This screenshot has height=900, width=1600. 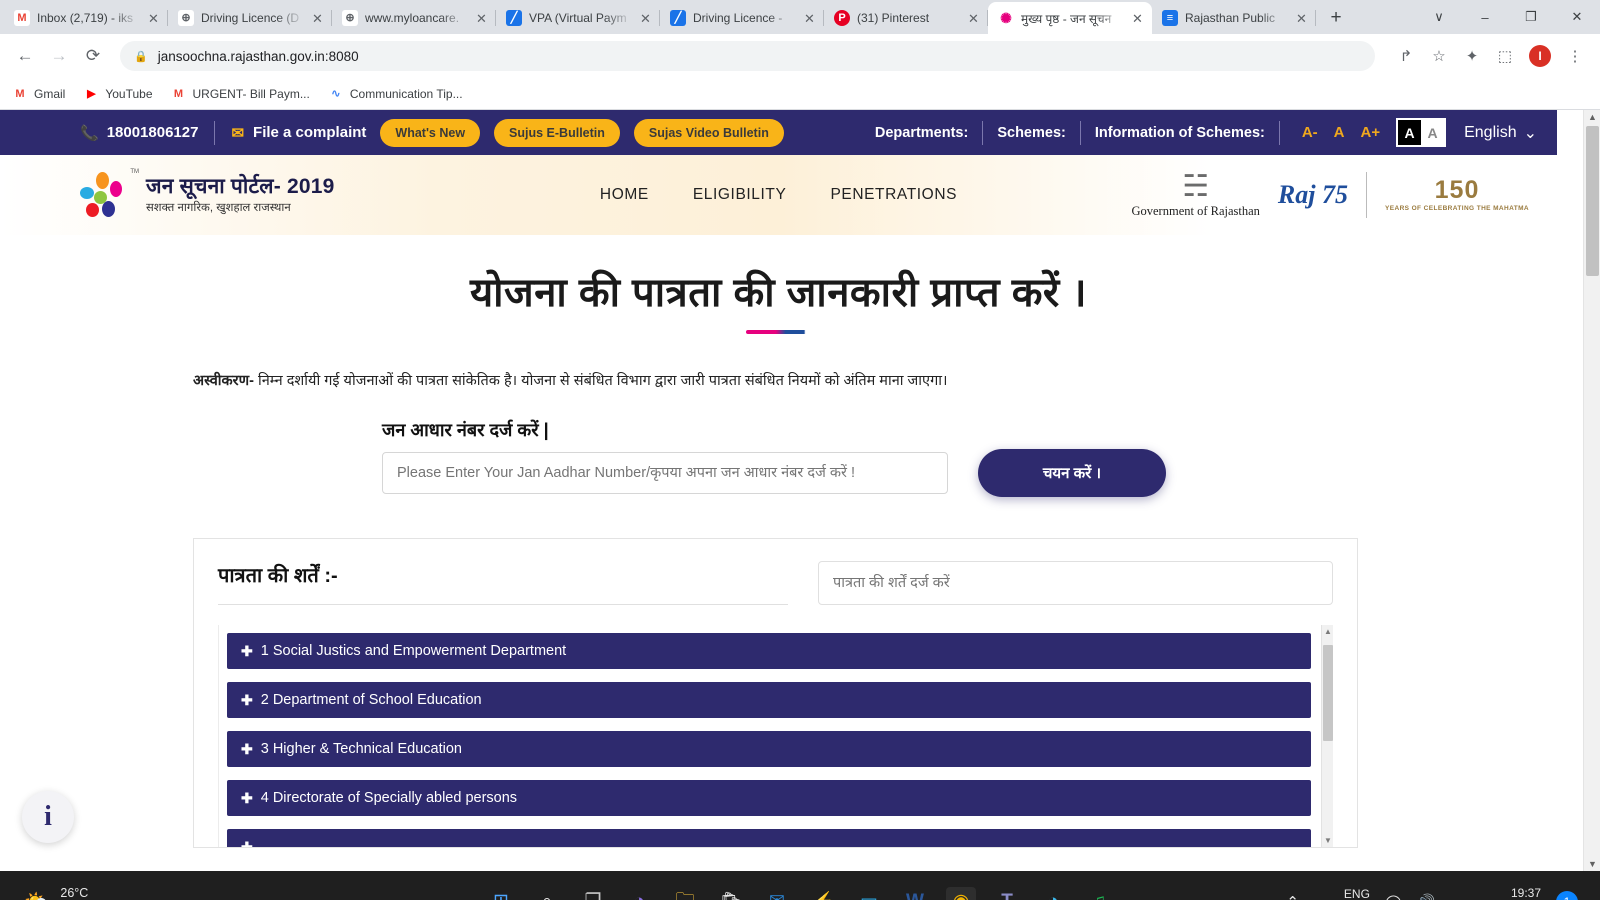 I want to click on submit-button: चयन करें ।, so click(x=1072, y=473).